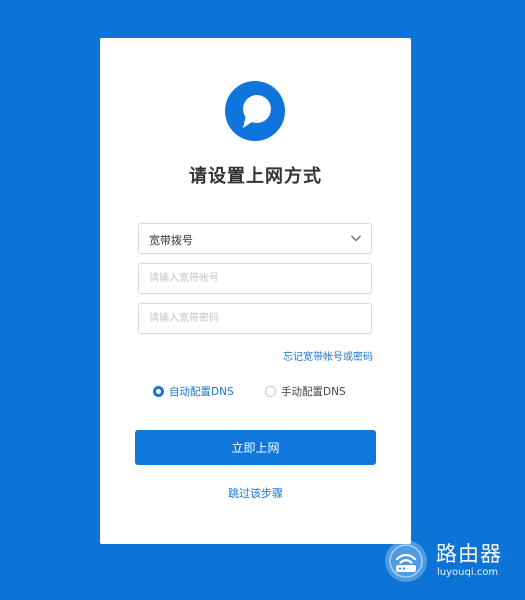 The height and width of the screenshot is (600, 525). Describe the element at coordinates (406, 561) in the screenshot. I see `wifi-badge-icon` at that location.